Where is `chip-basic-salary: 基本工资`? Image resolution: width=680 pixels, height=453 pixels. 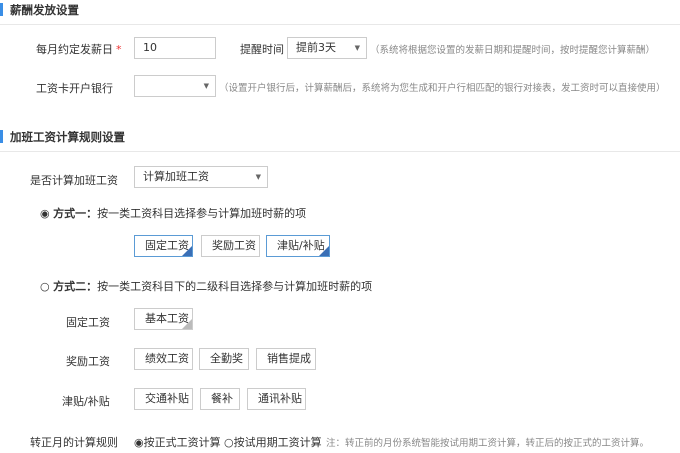
chip-basic-salary: 基本工资 is located at coordinates (163, 319).